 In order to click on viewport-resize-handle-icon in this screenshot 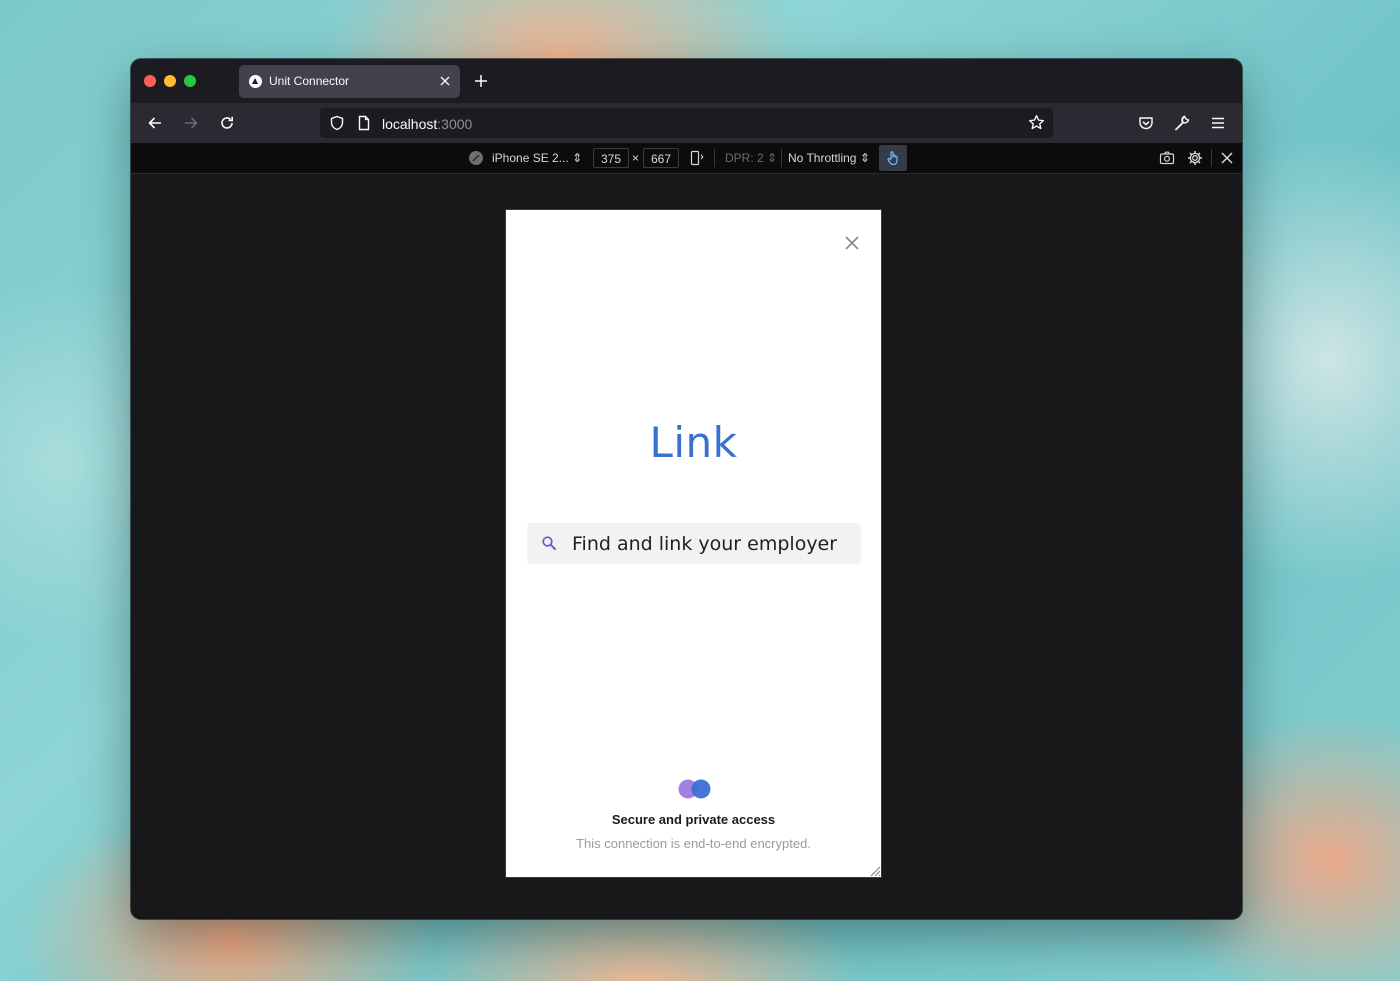, I will do `click(875, 871)`.